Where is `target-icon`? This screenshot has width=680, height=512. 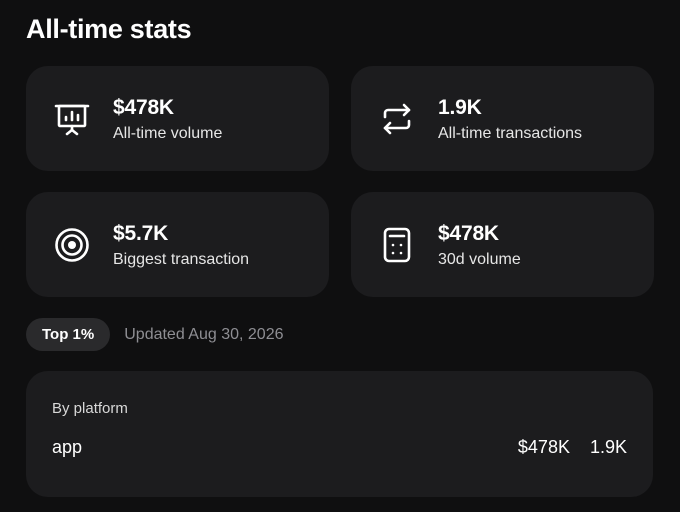
target-icon is located at coordinates (72, 245).